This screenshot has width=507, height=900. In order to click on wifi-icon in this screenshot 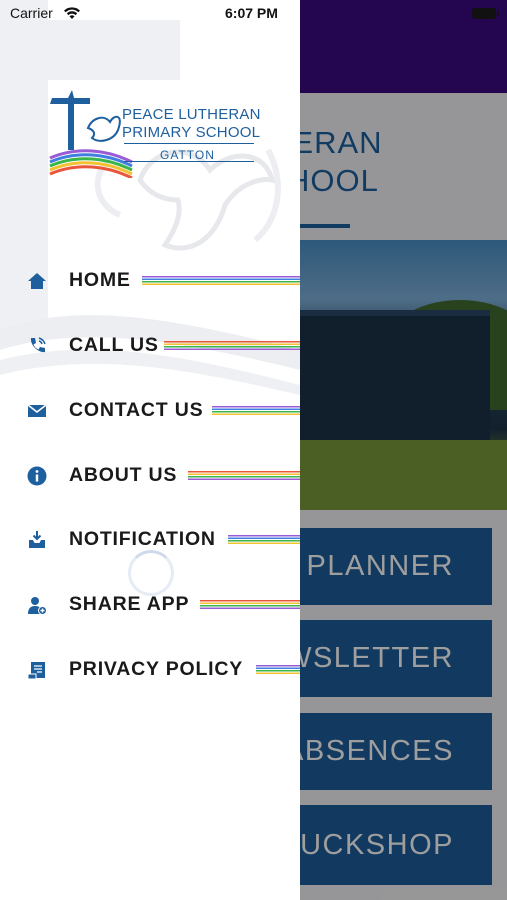, I will do `click(72, 13)`.